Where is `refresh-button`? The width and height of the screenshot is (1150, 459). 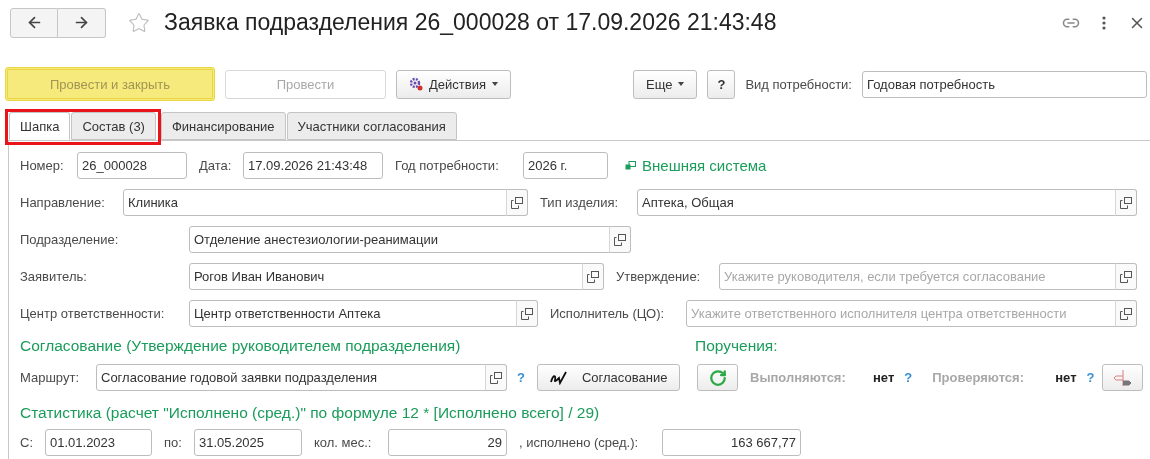 refresh-button is located at coordinates (717, 377).